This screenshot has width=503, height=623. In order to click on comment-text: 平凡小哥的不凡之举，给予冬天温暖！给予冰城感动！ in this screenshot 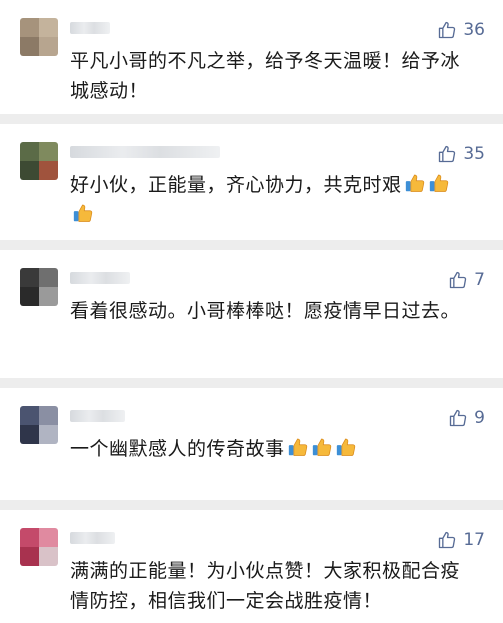, I will do `click(270, 76)`.